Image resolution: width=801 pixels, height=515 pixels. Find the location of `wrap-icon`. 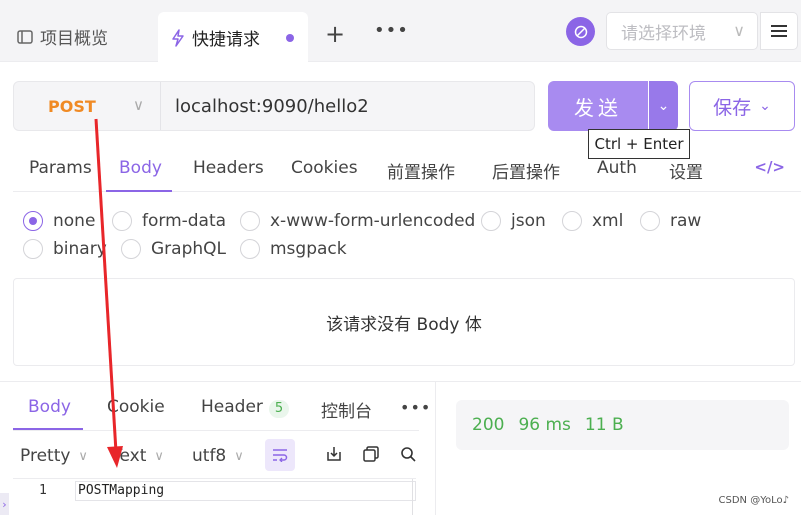

wrap-icon is located at coordinates (280, 455).